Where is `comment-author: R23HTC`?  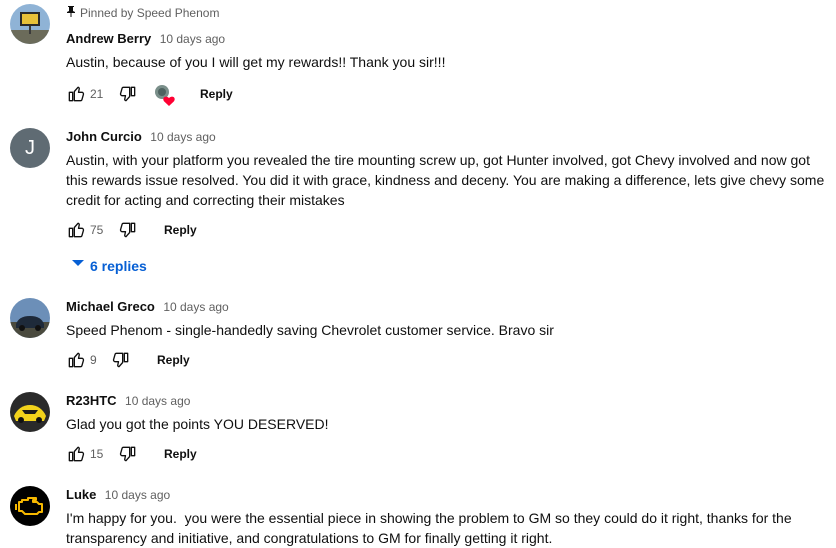
comment-author: R23HTC is located at coordinates (91, 400).